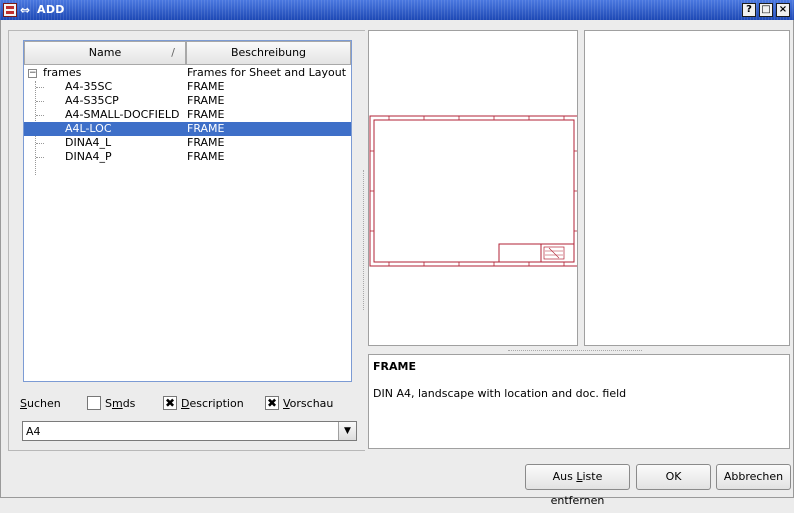  What do you see at coordinates (23, 403) in the screenshot?
I see `search-label-mnemonic: S` at bounding box center [23, 403].